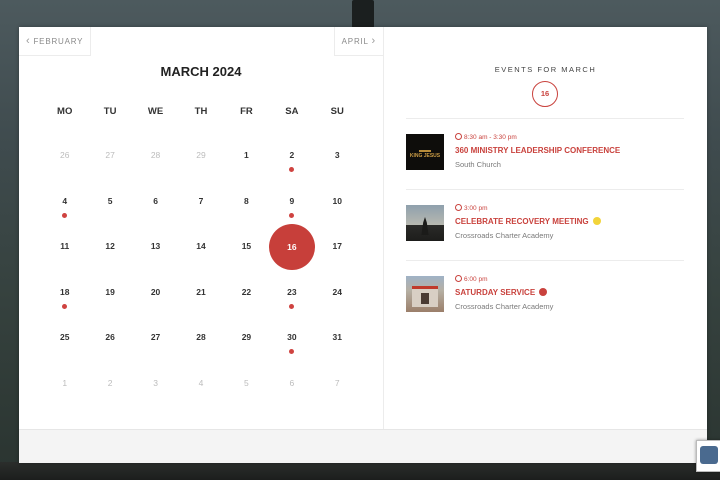 Image resolution: width=720 pixels, height=480 pixels. What do you see at coordinates (155, 111) in the screenshot?
I see `weekday-label: WE` at bounding box center [155, 111].